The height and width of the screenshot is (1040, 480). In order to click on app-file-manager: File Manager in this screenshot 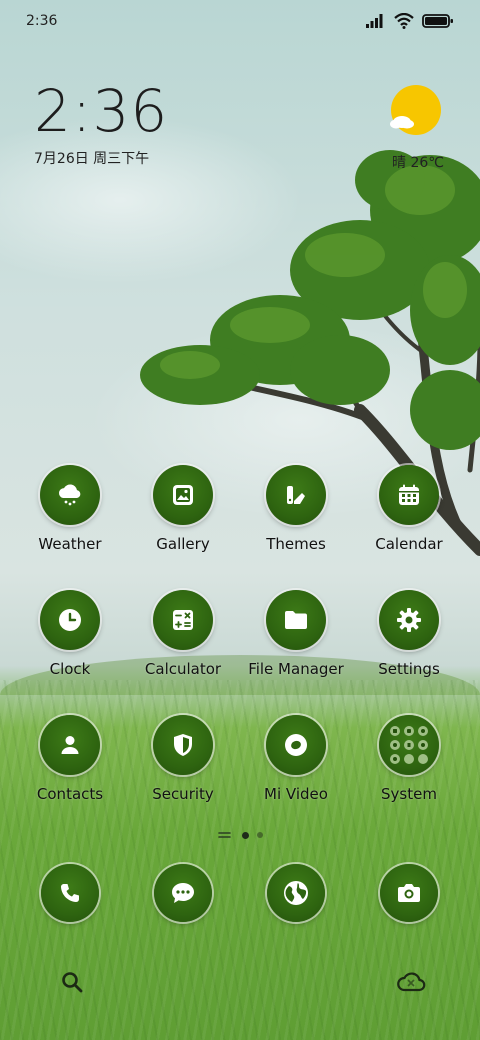, I will do `click(296, 634)`.